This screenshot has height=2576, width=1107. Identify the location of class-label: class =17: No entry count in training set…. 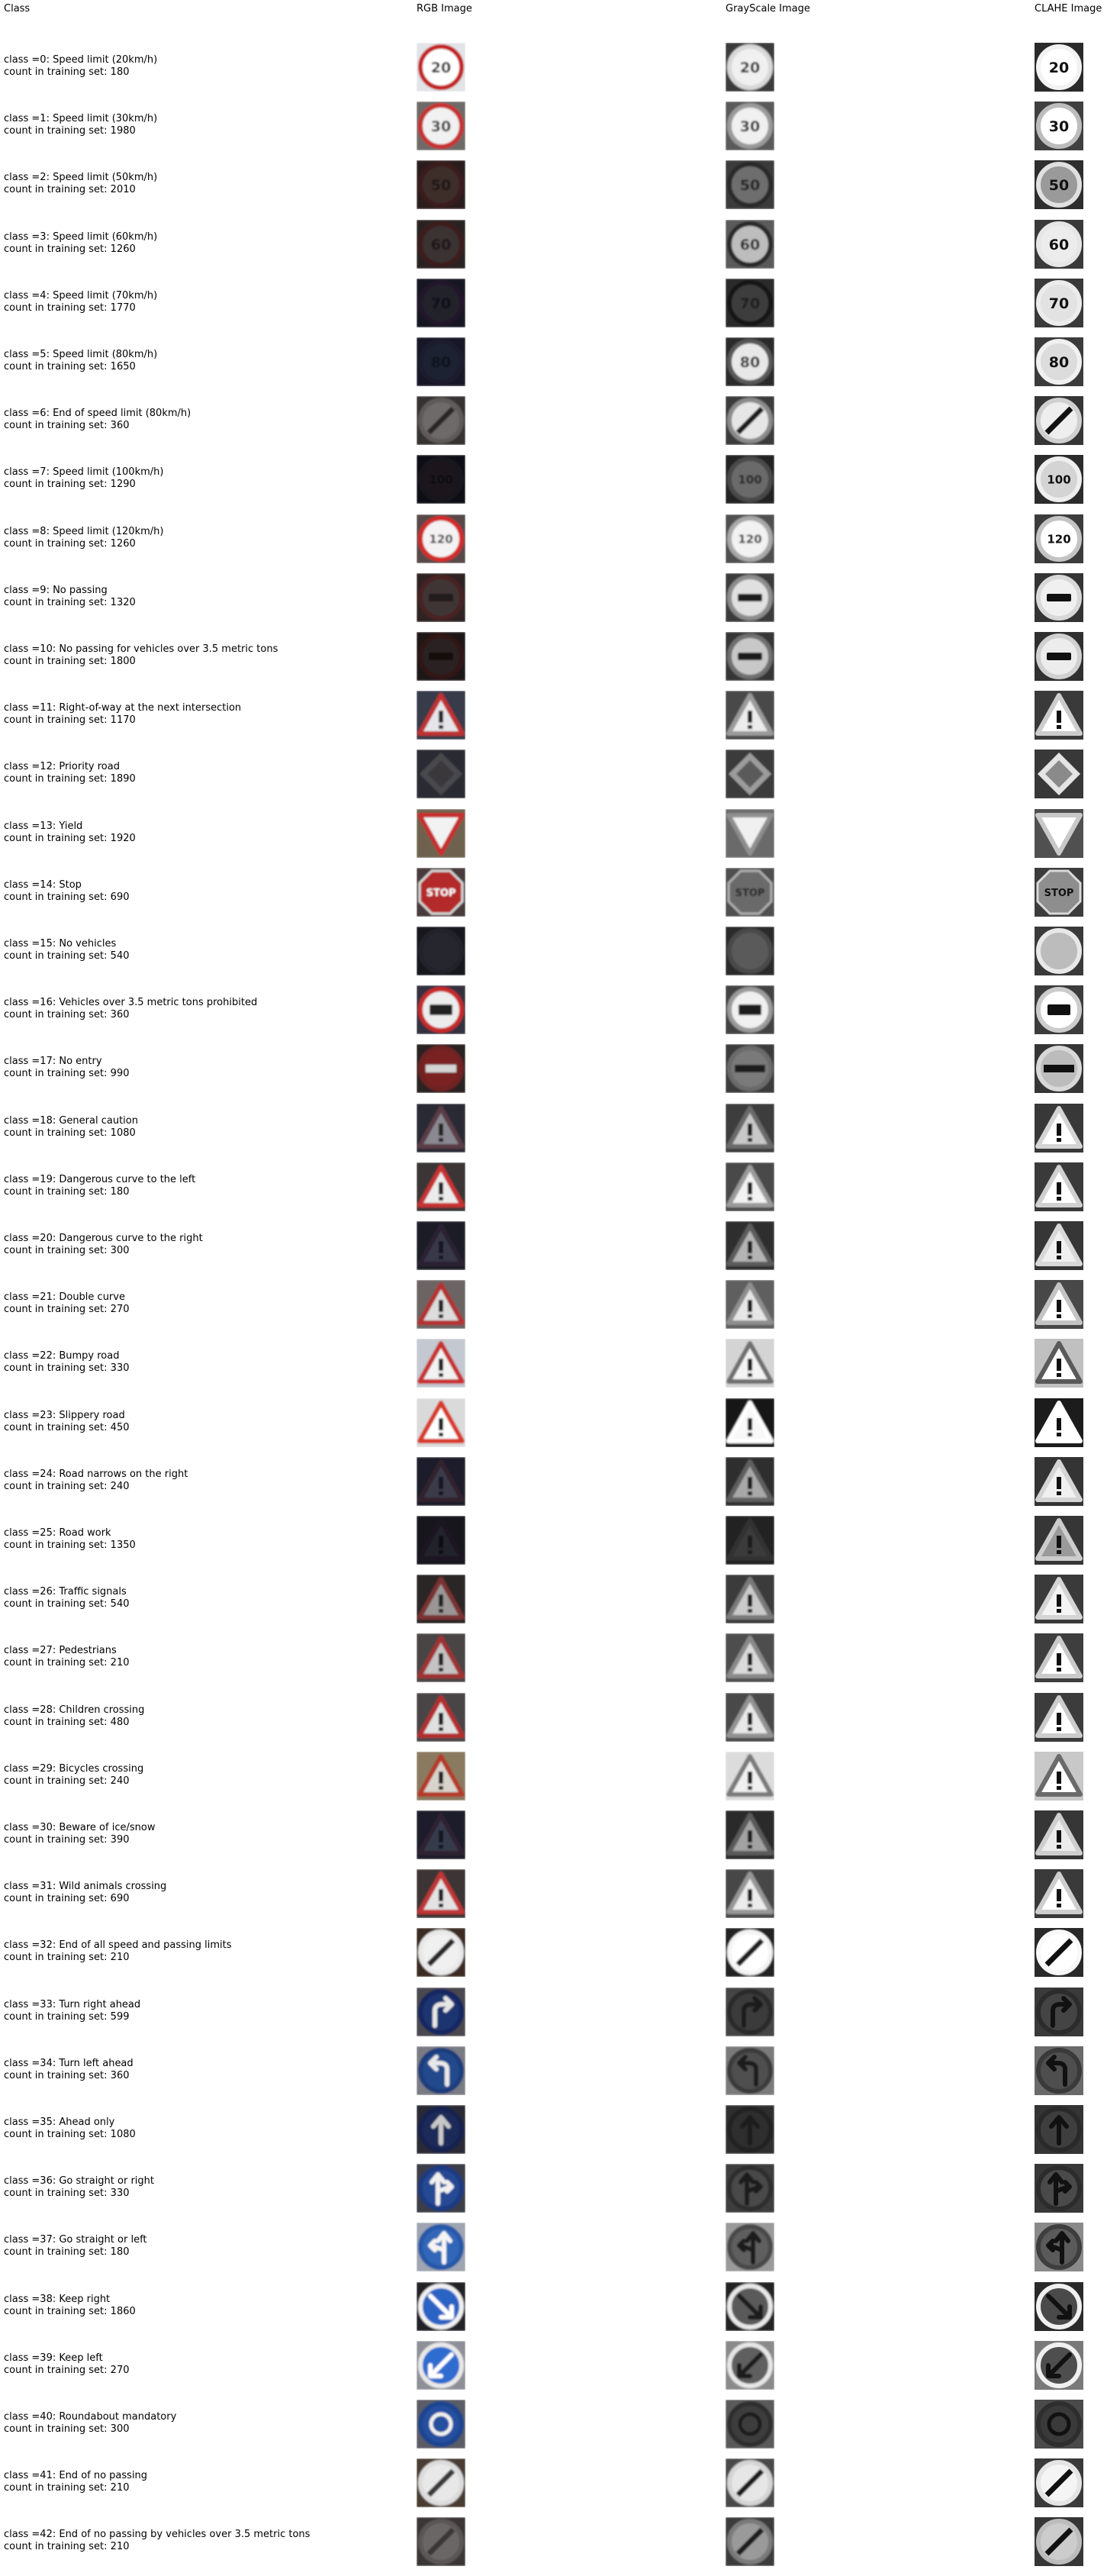
(66, 1068).